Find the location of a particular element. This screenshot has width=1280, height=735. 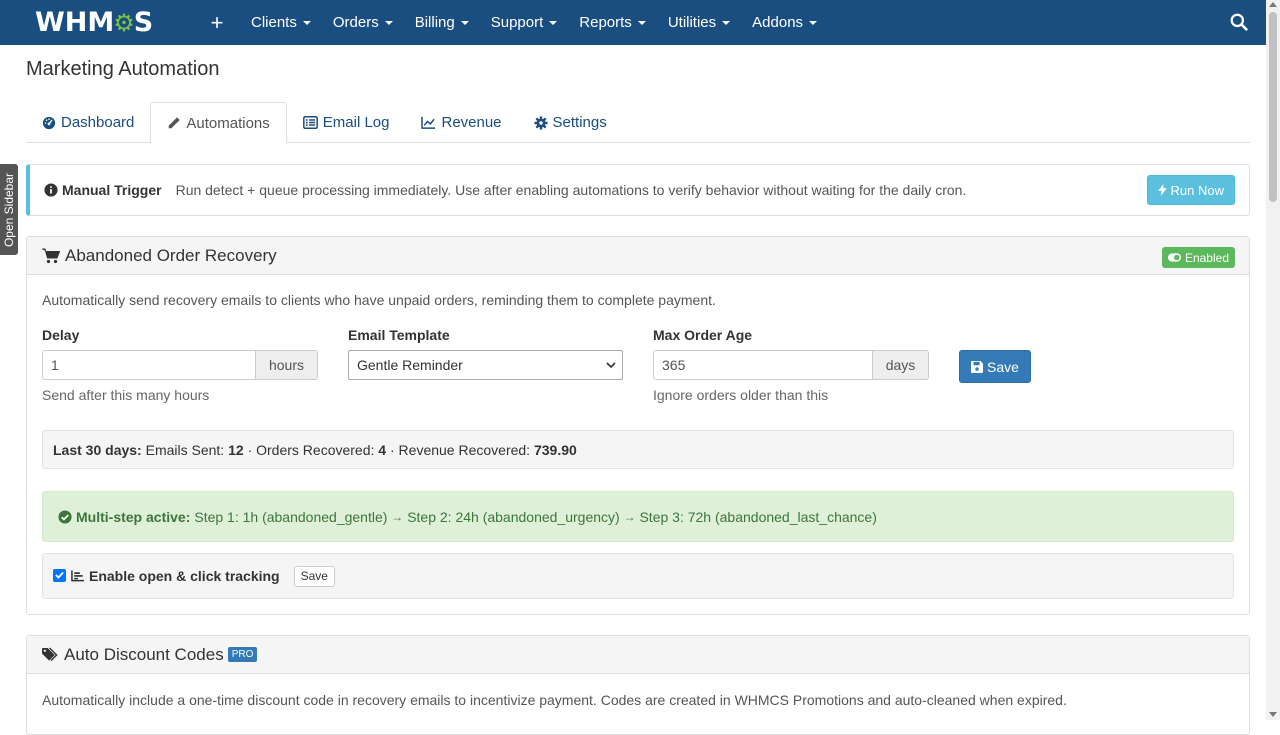

checkmark-icon is located at coordinates (59, 575).